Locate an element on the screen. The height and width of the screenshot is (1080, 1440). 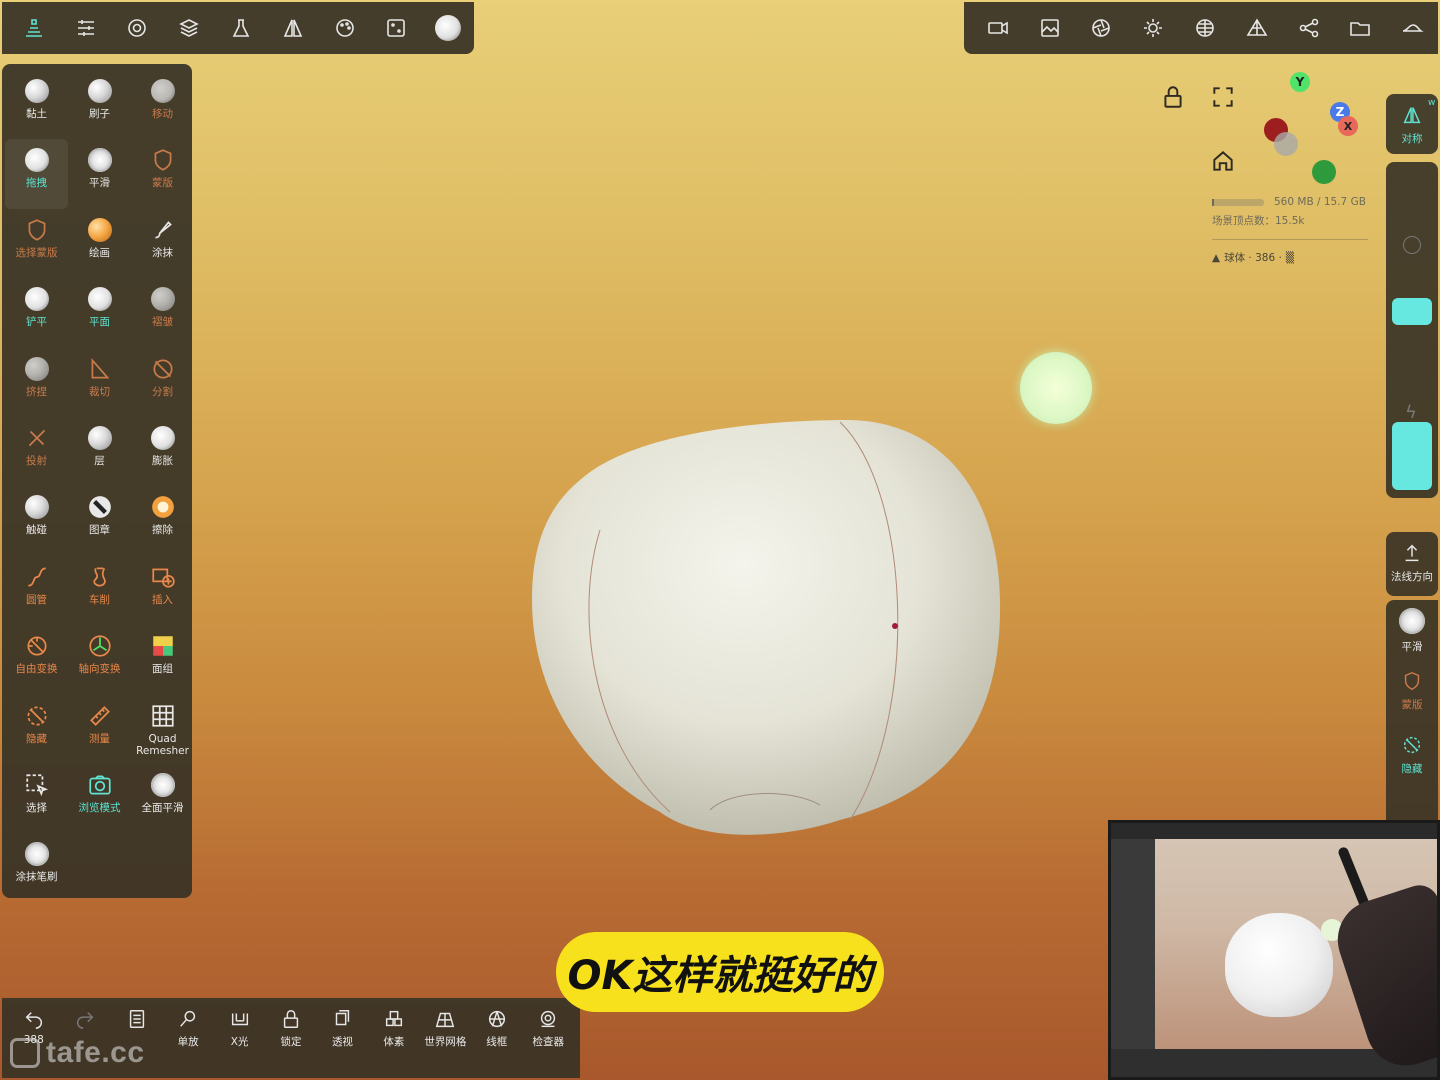
layers-icon is located at coordinates (189, 28).